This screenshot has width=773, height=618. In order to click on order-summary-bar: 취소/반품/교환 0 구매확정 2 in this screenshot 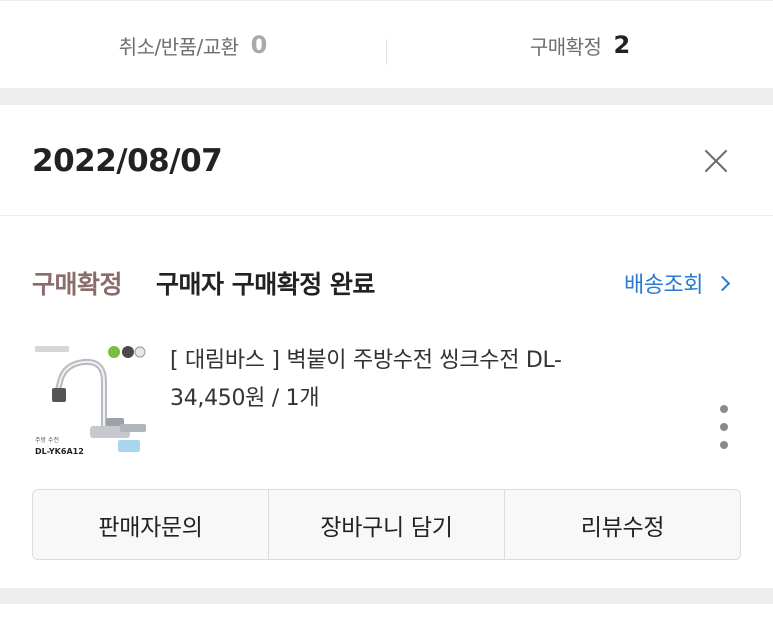, I will do `click(386, 44)`.